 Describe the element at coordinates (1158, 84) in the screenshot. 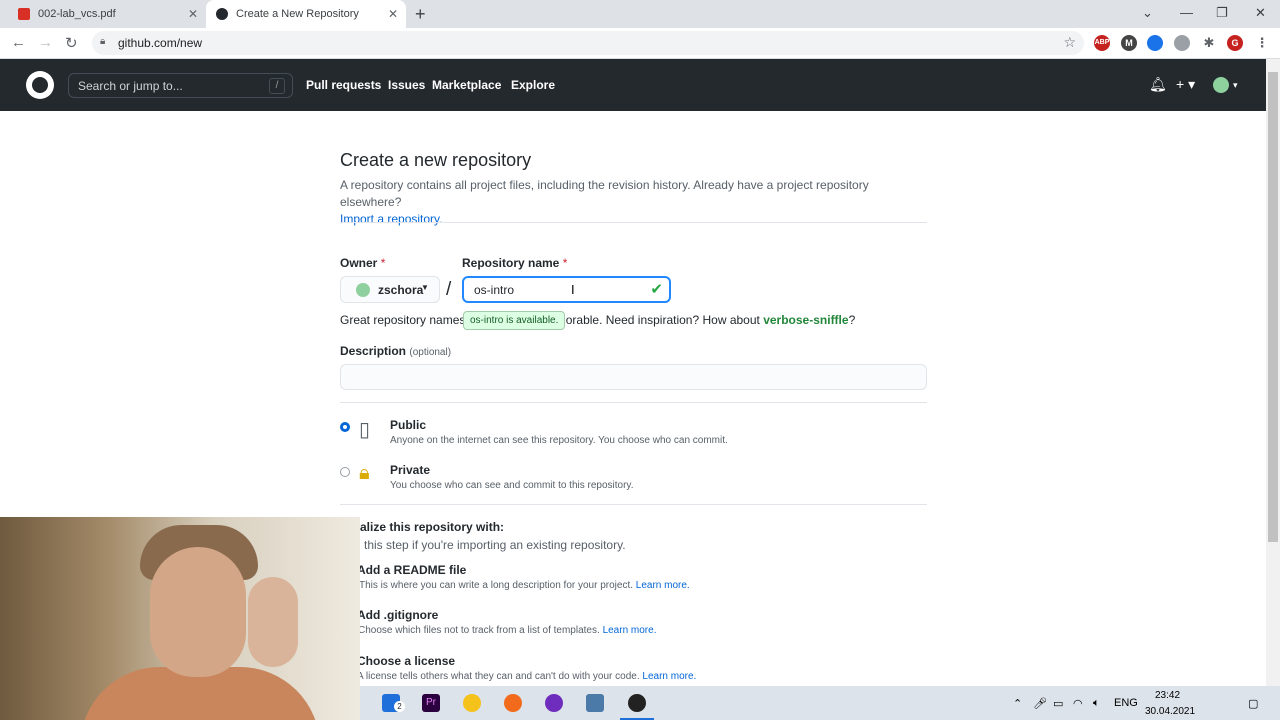

I see `bell-icon: 🔔︎` at that location.